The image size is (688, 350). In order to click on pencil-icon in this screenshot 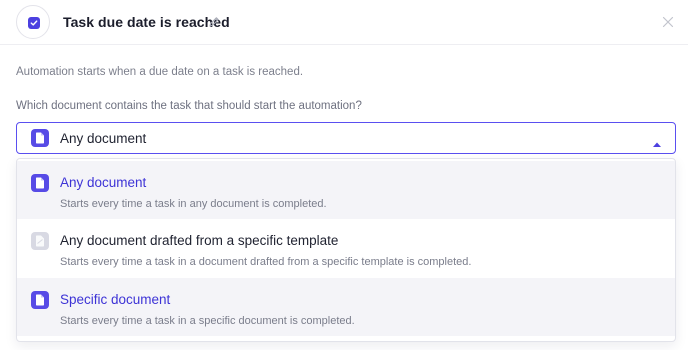, I will do `click(214, 22)`.